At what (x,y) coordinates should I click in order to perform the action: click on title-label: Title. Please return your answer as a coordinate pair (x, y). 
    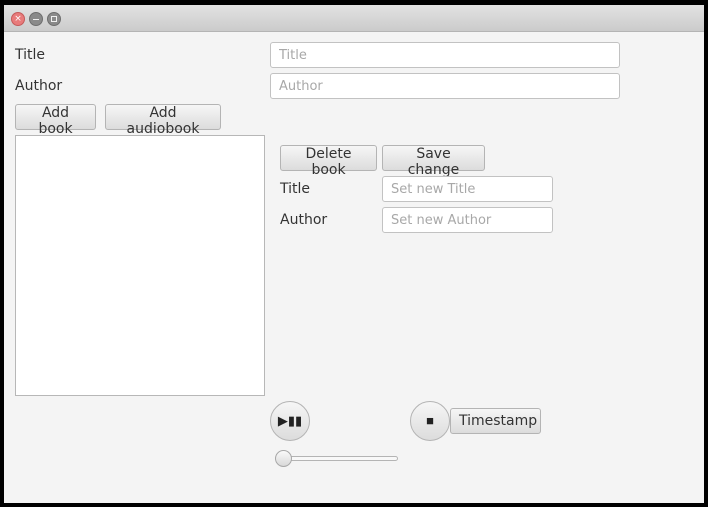
    Looking at the image, I should click on (30, 55).